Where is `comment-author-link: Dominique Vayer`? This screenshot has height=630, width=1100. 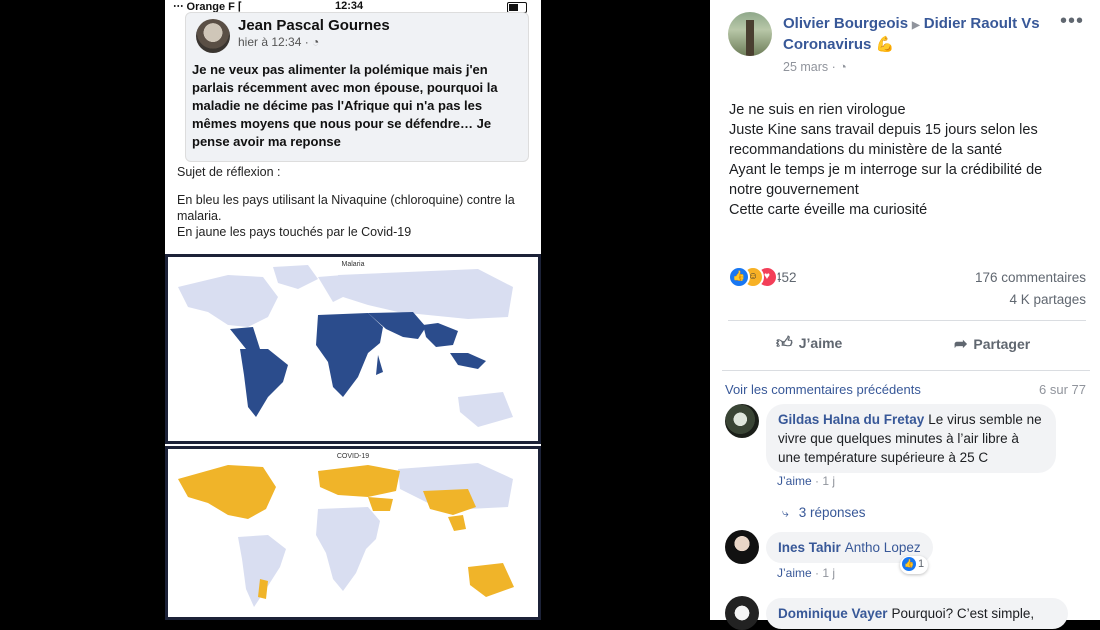 comment-author-link: Dominique Vayer is located at coordinates (833, 613).